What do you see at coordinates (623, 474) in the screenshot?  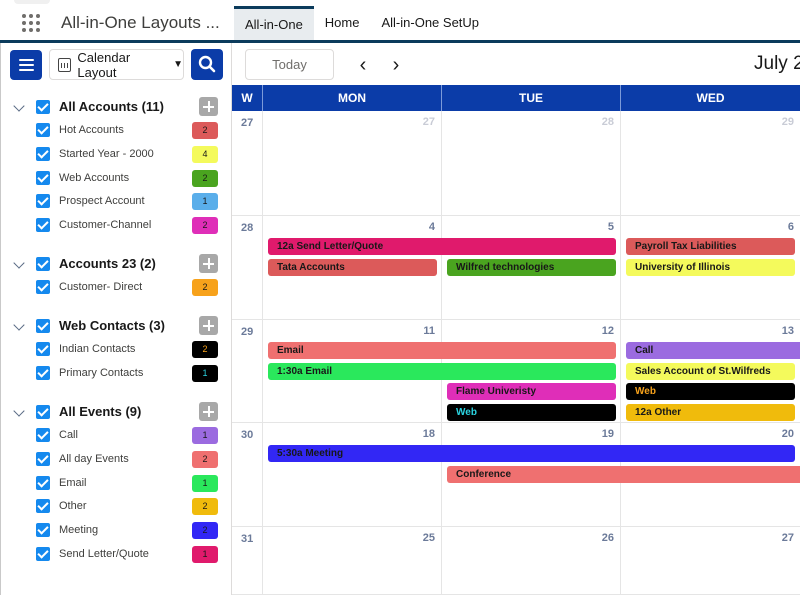 I see `calendar-event: Conference` at bounding box center [623, 474].